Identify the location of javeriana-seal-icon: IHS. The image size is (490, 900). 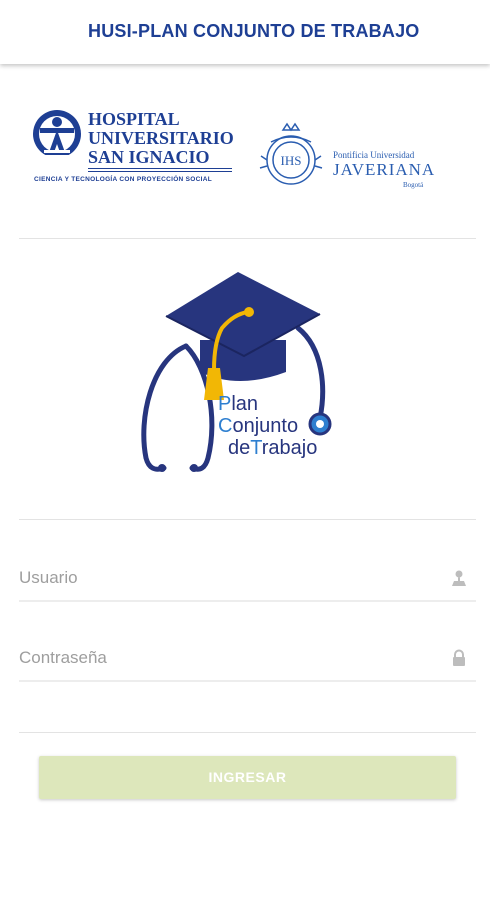
(291, 153).